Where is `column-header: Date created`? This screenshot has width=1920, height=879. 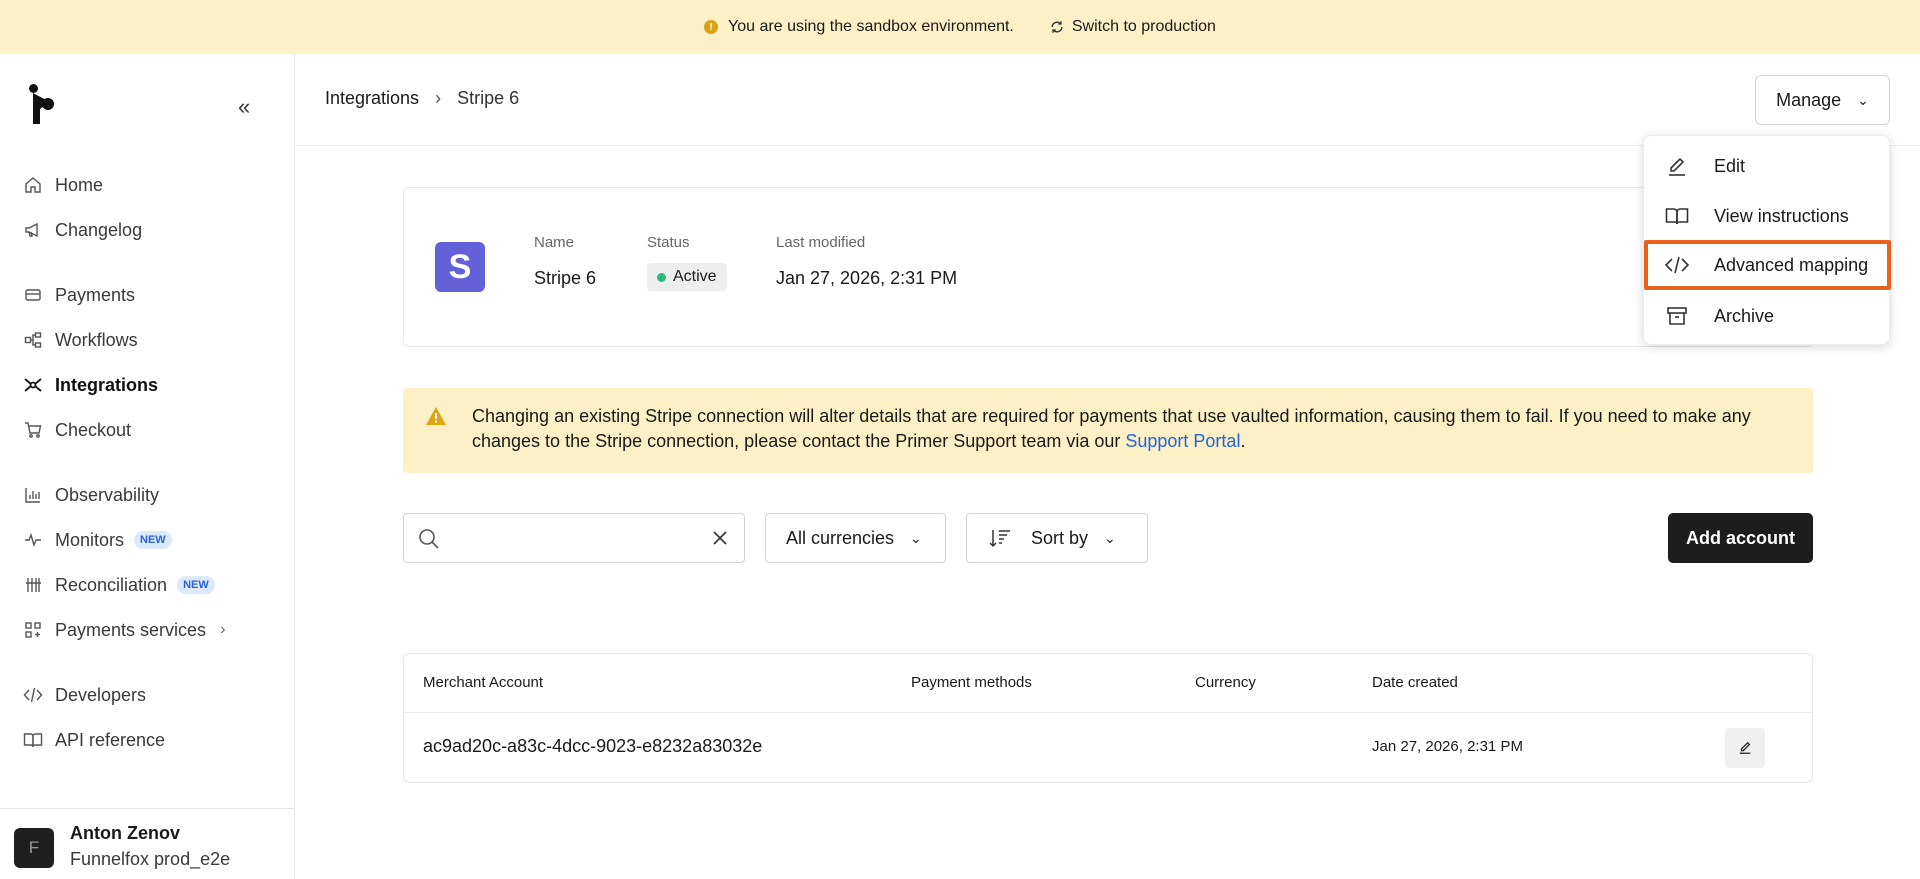 column-header: Date created is located at coordinates (1415, 682).